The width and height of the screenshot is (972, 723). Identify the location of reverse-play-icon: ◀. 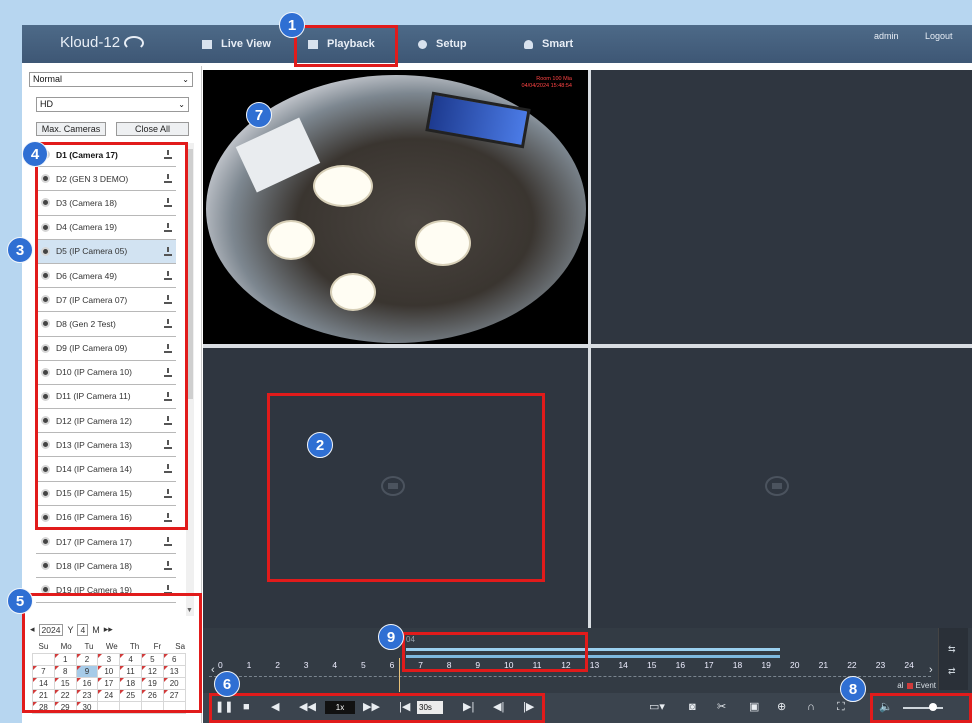
(275, 707).